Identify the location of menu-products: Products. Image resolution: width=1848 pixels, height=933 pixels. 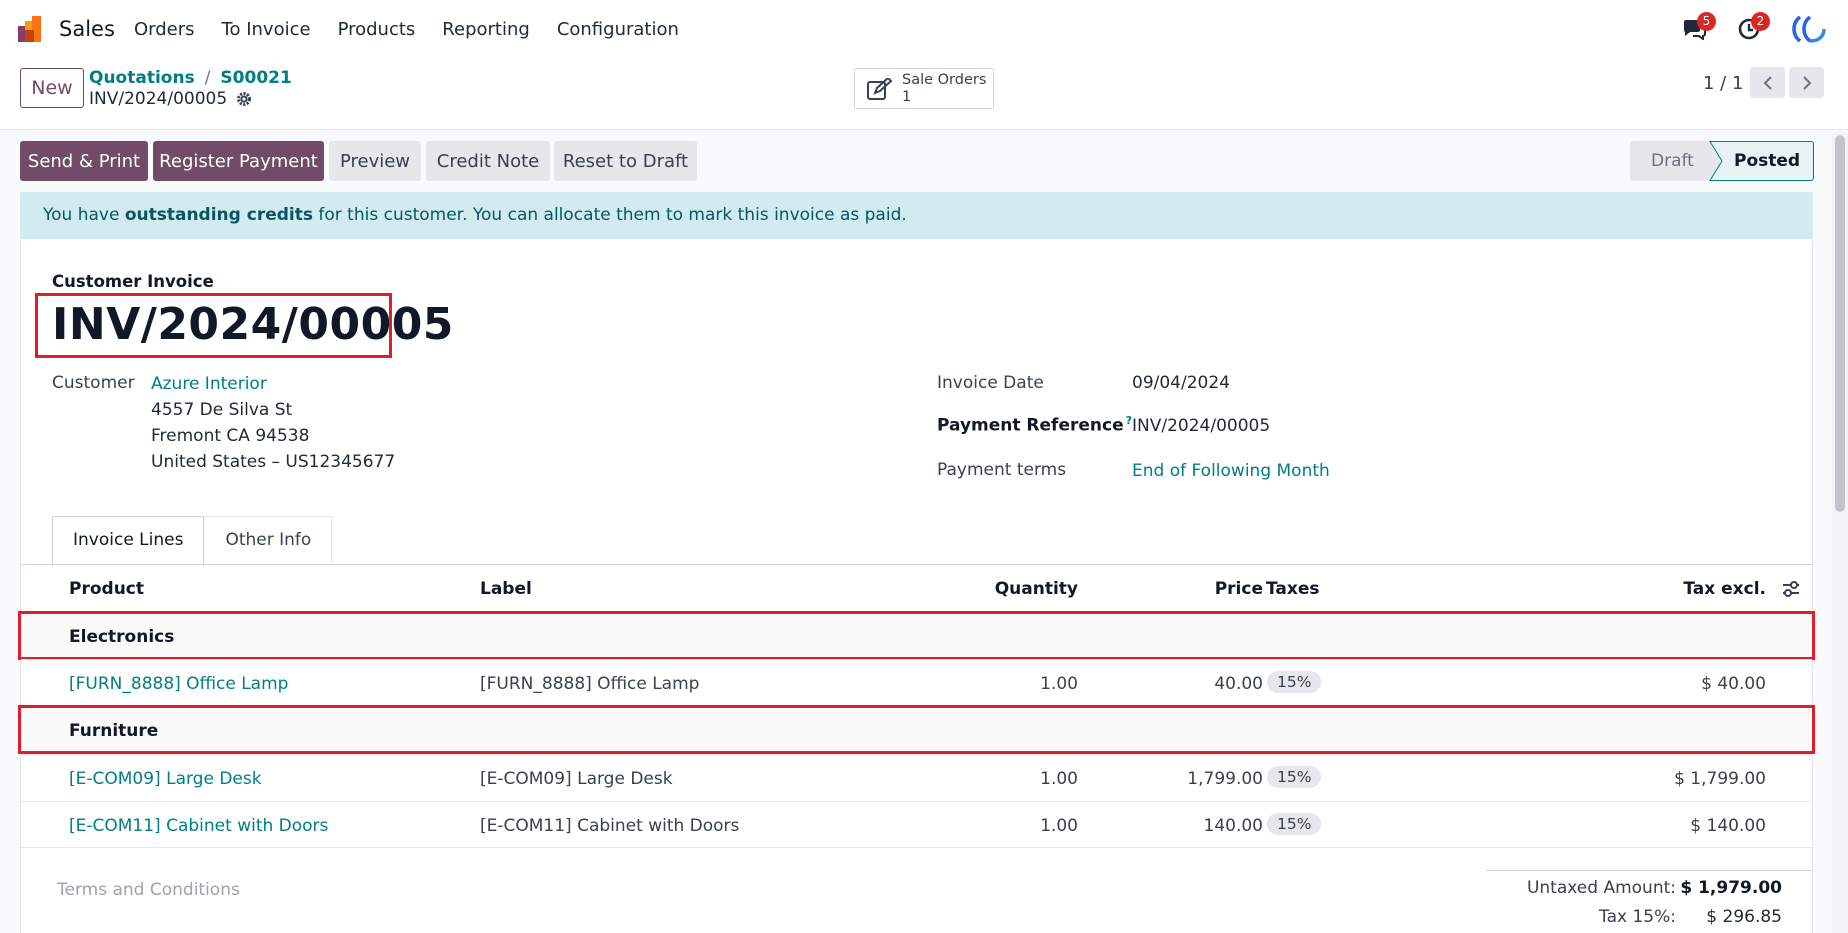
(377, 29).